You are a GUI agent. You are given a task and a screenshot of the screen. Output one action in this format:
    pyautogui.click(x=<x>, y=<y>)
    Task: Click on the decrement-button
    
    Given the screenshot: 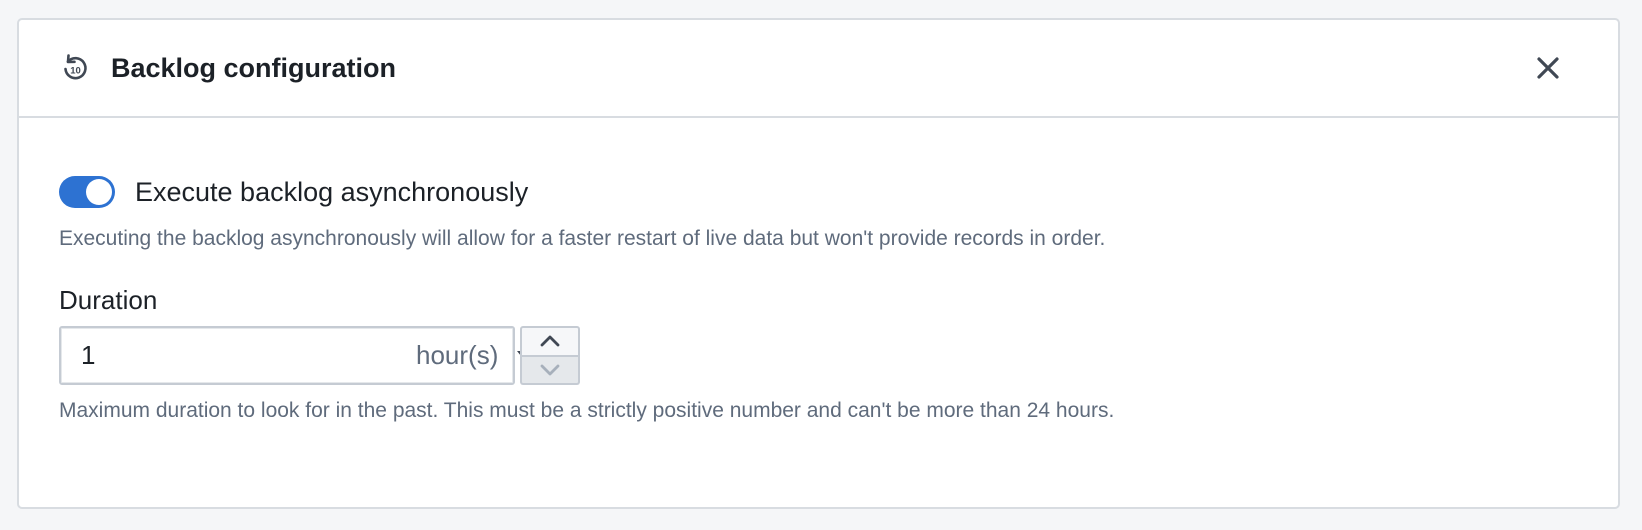 What is the action you would take?
    pyautogui.click(x=550, y=370)
    